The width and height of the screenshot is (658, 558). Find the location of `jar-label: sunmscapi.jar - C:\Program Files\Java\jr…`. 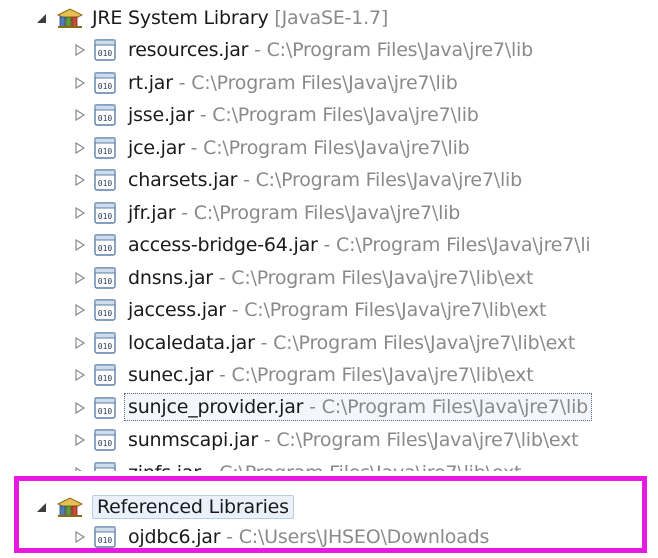

jar-label: sunmscapi.jar - C:\Program Files\Java\jr… is located at coordinates (353, 440).